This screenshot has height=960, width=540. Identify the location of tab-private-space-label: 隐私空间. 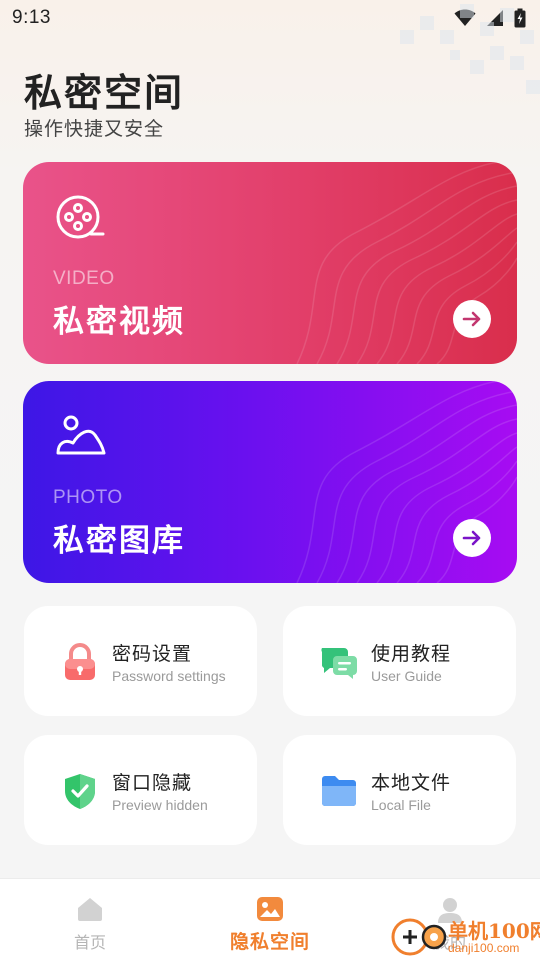
(269, 942).